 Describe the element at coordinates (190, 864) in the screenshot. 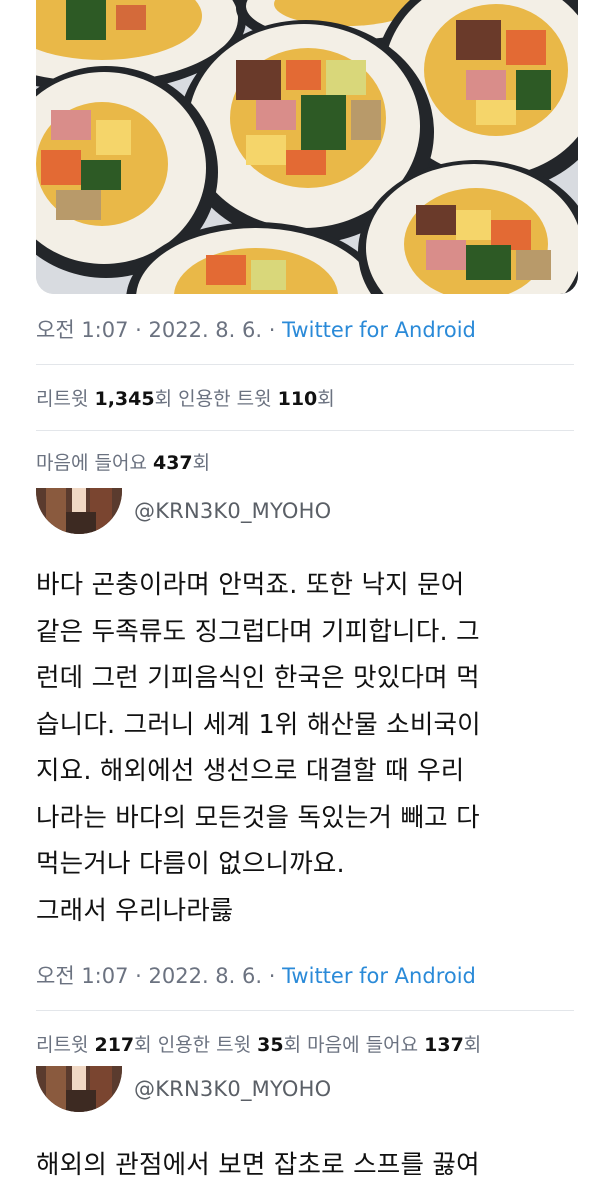

I see `tweet-line: 먹는거나 다름이 없으니까요.` at that location.